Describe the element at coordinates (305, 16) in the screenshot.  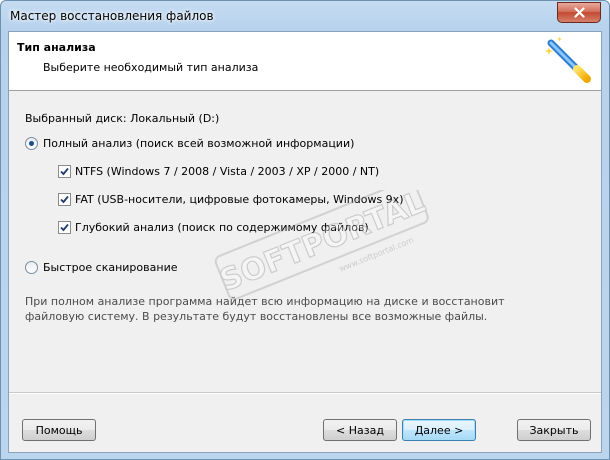
I see `title-bar: Мастер восстановления файлов` at that location.